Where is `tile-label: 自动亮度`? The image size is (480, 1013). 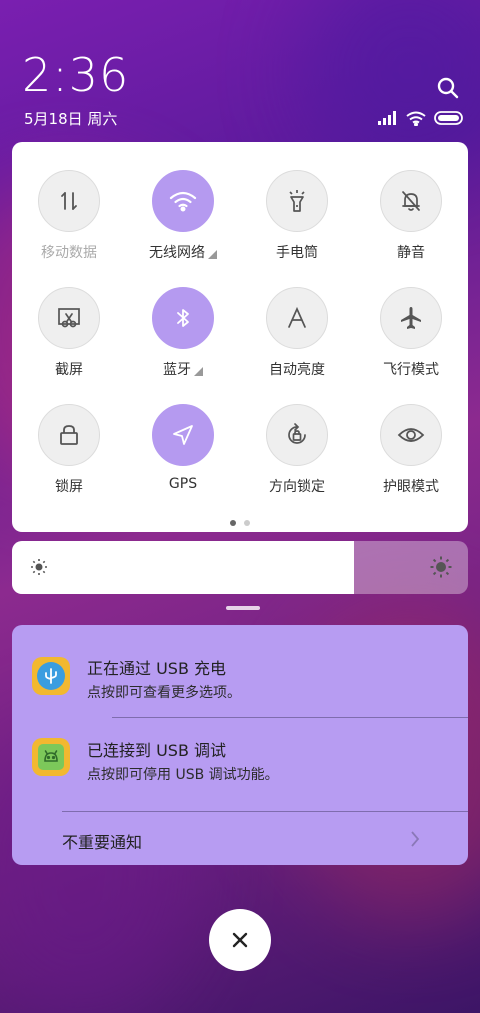
tile-label: 自动亮度 is located at coordinates (297, 369).